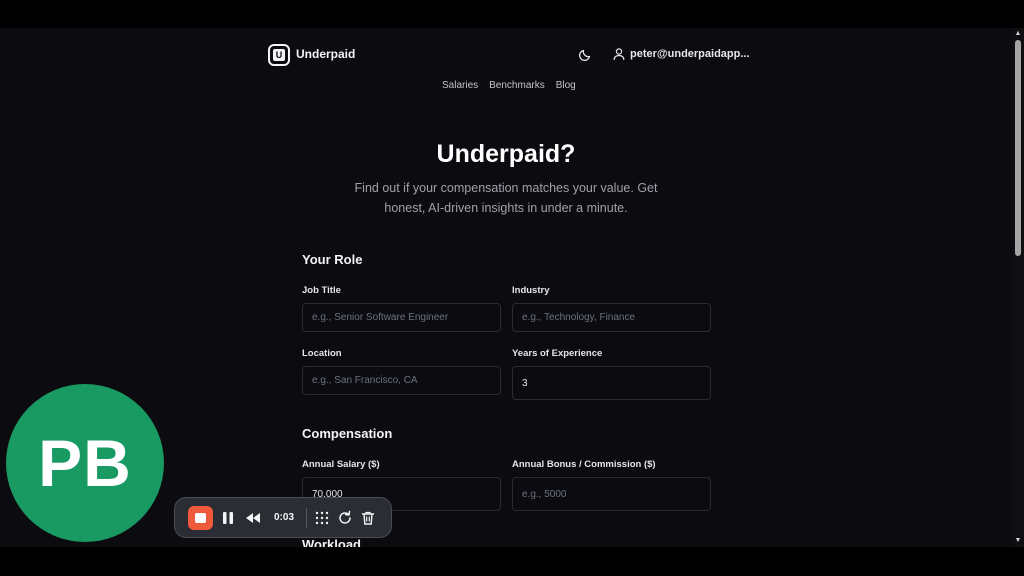 Image resolution: width=1024 pixels, height=576 pixels. I want to click on logo-letter: U, so click(279, 55).